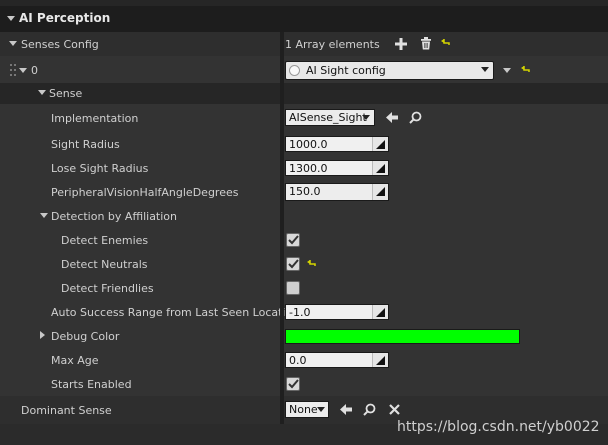  Describe the element at coordinates (389, 70) in the screenshot. I see `sense-config-dropdown: AI Sight config` at that location.